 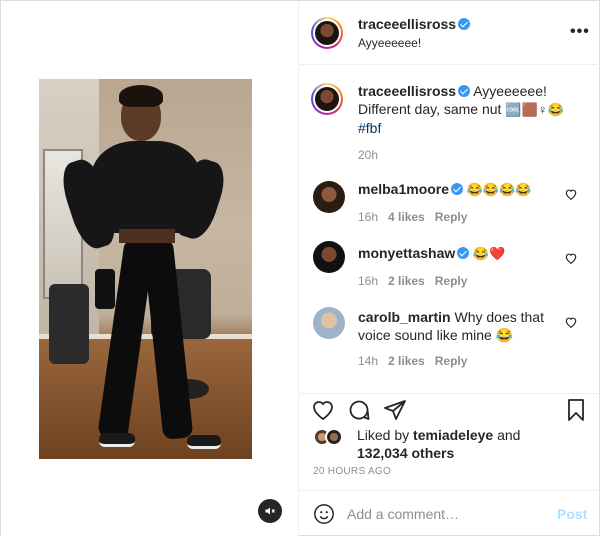 I want to click on speaker-muted-icon, so click(x=270, y=511).